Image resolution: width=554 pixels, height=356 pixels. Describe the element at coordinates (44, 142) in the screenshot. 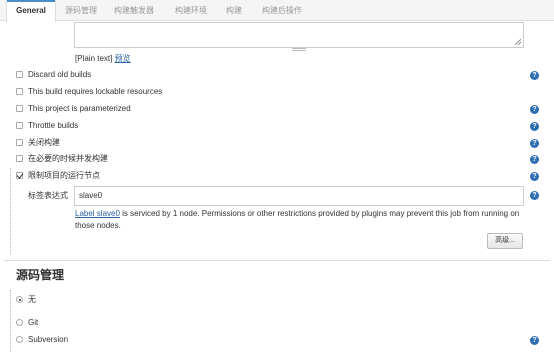

I see `option-label: 关闭构建` at that location.